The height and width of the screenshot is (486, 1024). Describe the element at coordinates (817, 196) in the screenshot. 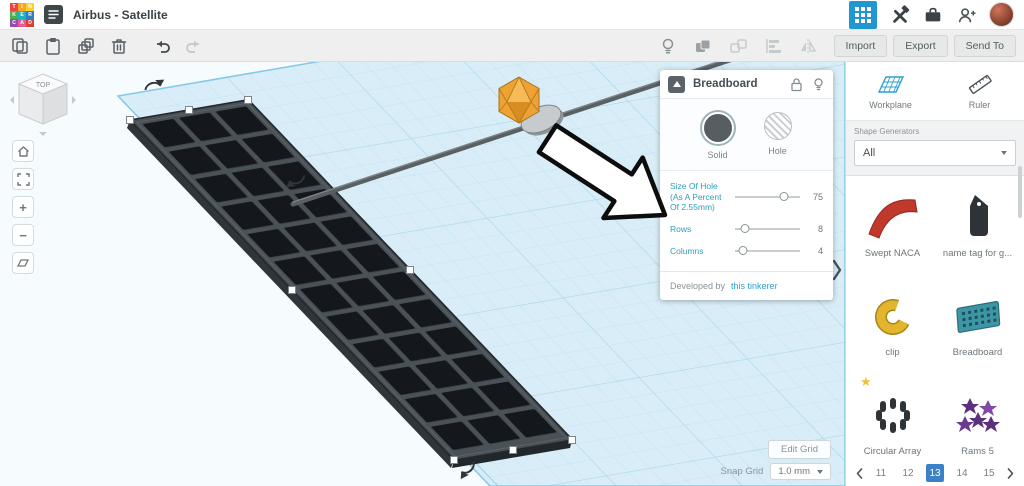

I see `param-value: 75` at that location.